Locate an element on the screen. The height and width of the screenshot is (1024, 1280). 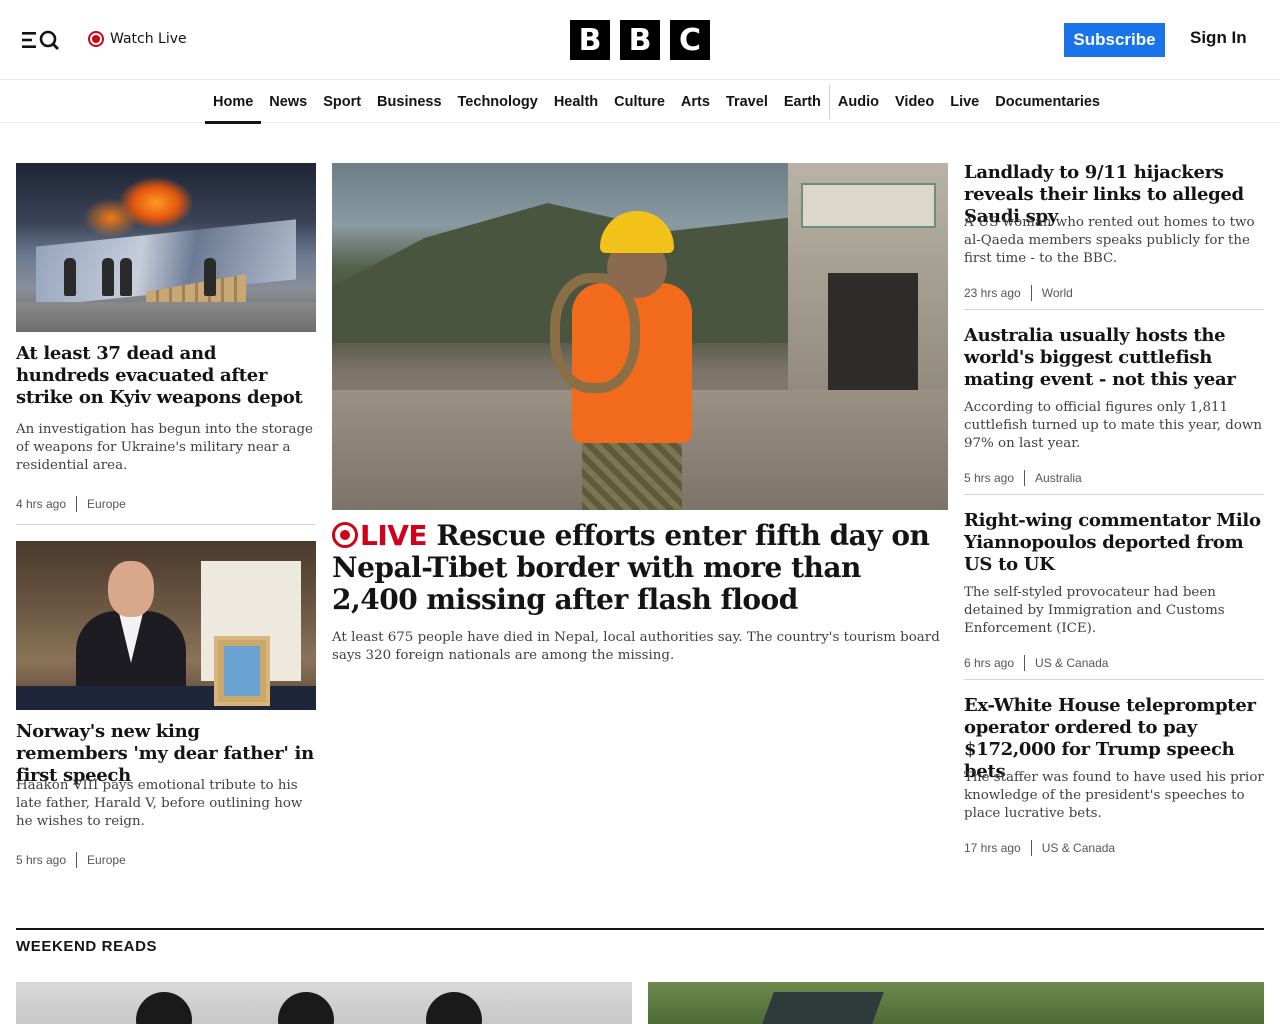
top-bar: Watch Live B B C Subscribe Sign In is located at coordinates (640, 40).